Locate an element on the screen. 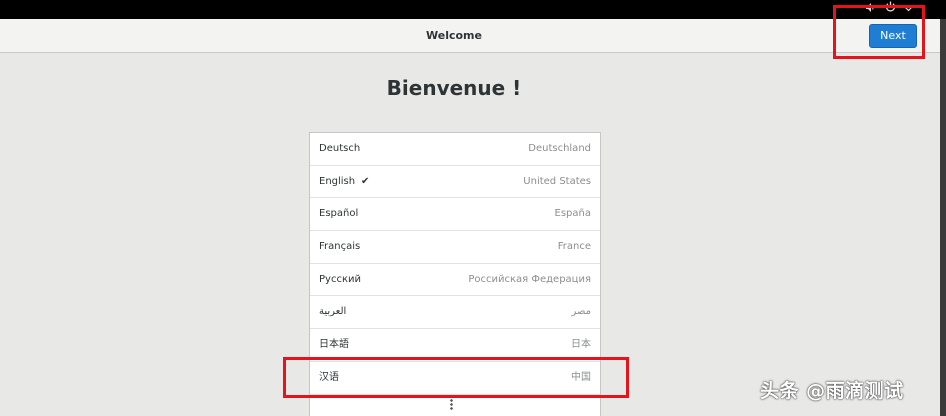 The image size is (946, 416). page-title: Welcome is located at coordinates (454, 35).